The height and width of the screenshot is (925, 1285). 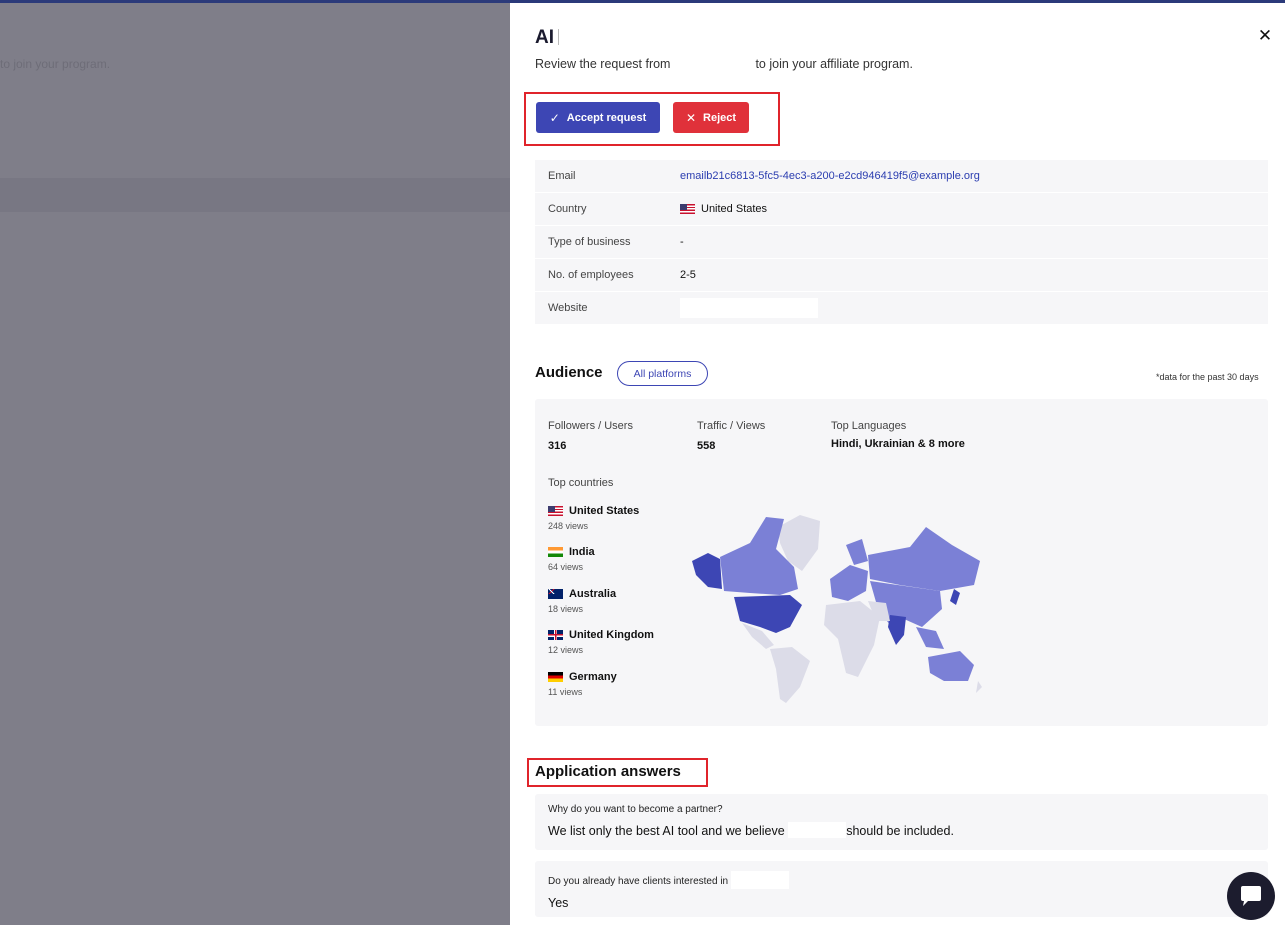 I want to click on map-russia, so click(x=924, y=559).